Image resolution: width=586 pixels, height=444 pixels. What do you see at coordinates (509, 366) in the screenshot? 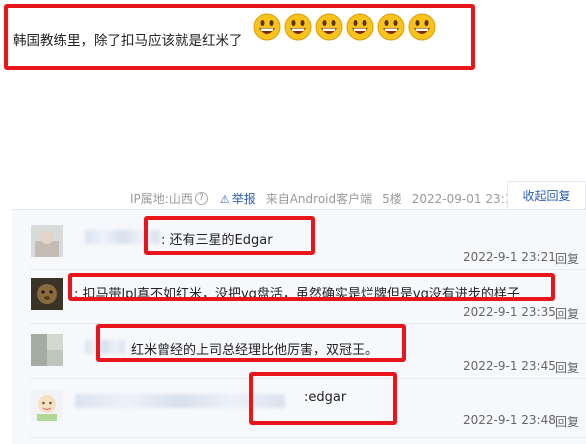
I see `reply-time: 2022-9-1 23:45` at bounding box center [509, 366].